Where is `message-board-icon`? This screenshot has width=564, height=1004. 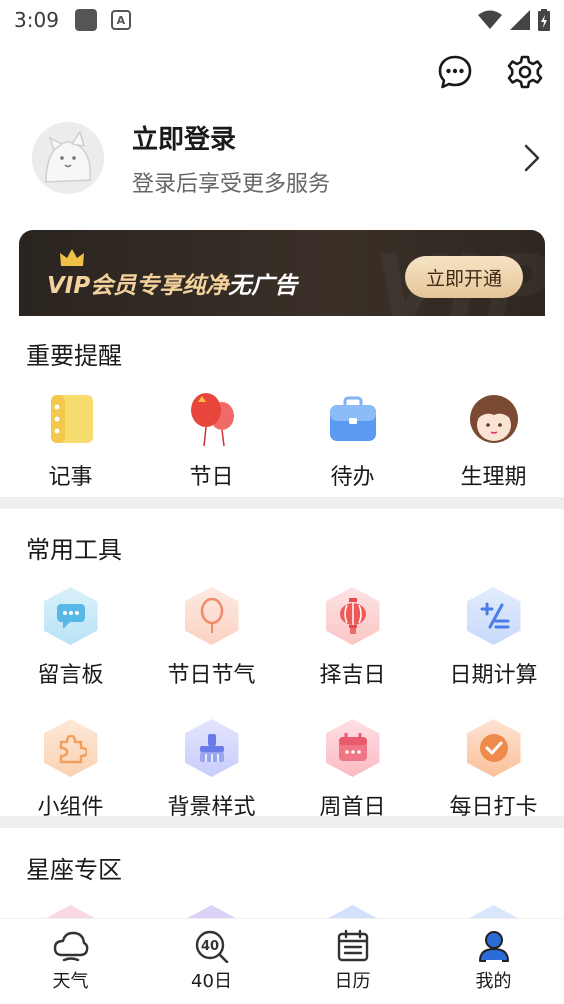
message-board-icon is located at coordinates (70, 616).